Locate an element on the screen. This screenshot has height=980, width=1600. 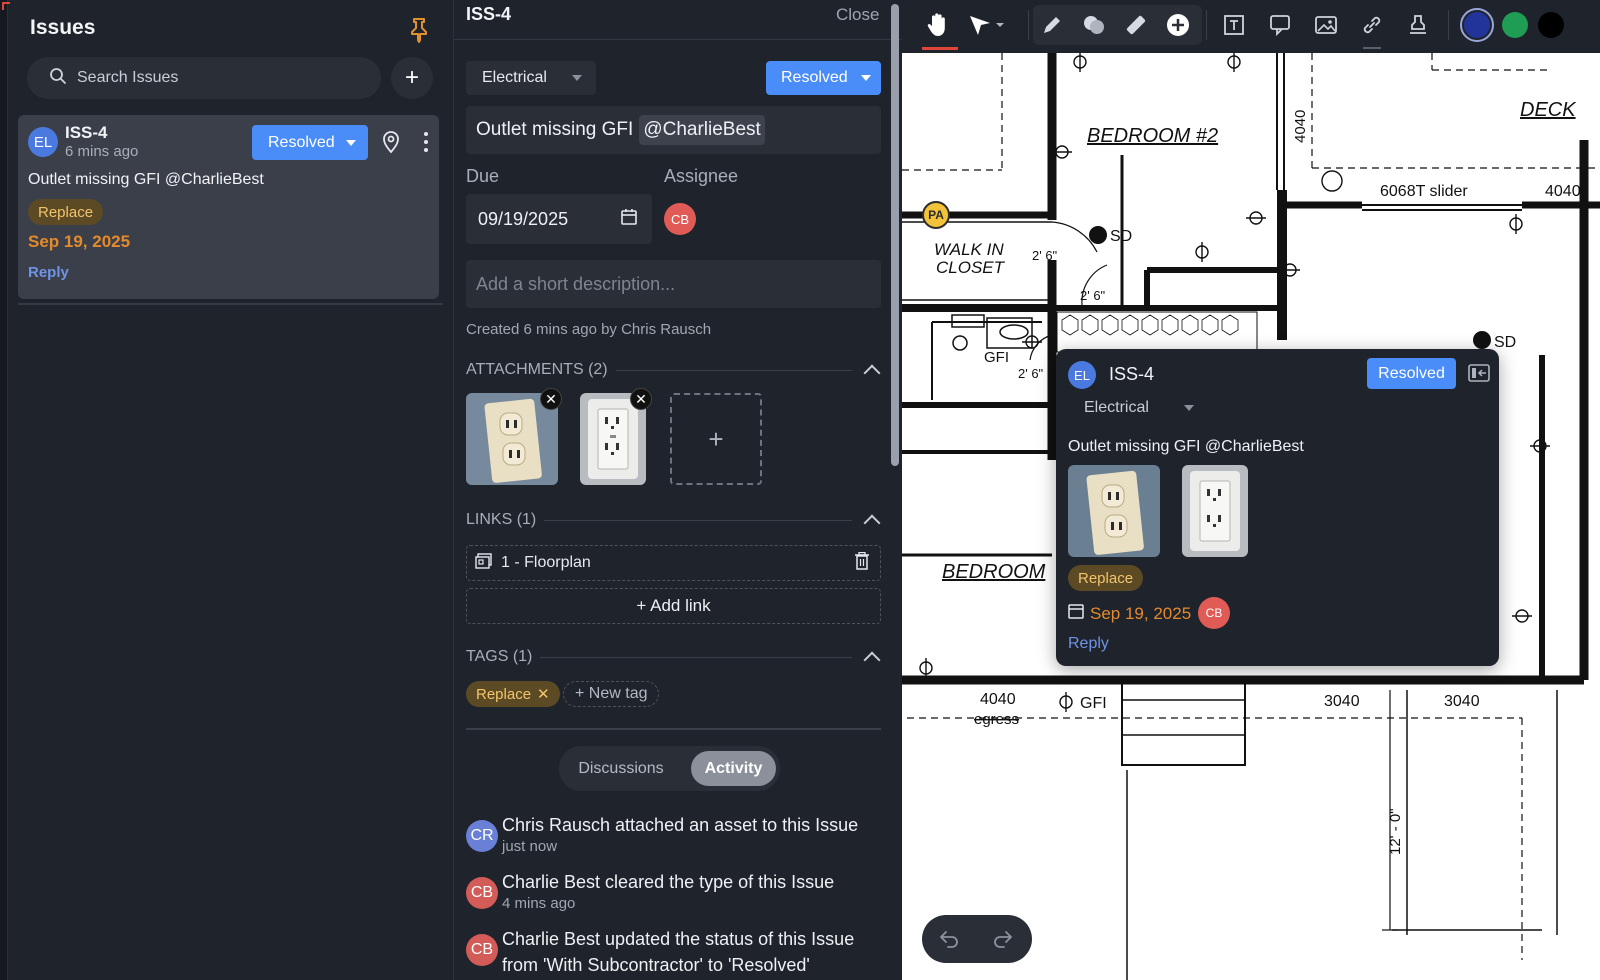
add-issue-button: + is located at coordinates (412, 78).